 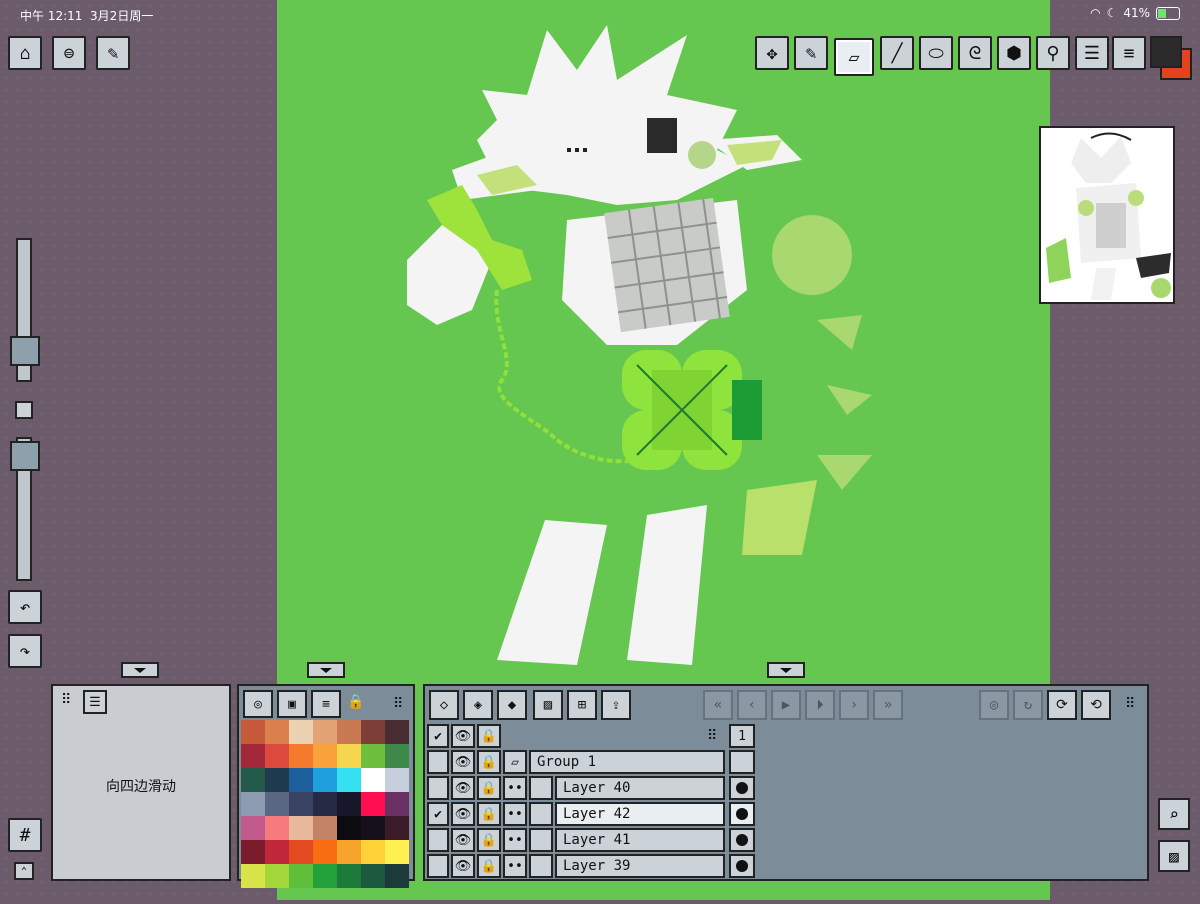 I want to click on export-layer-button: ⇪, so click(x=616, y=705).